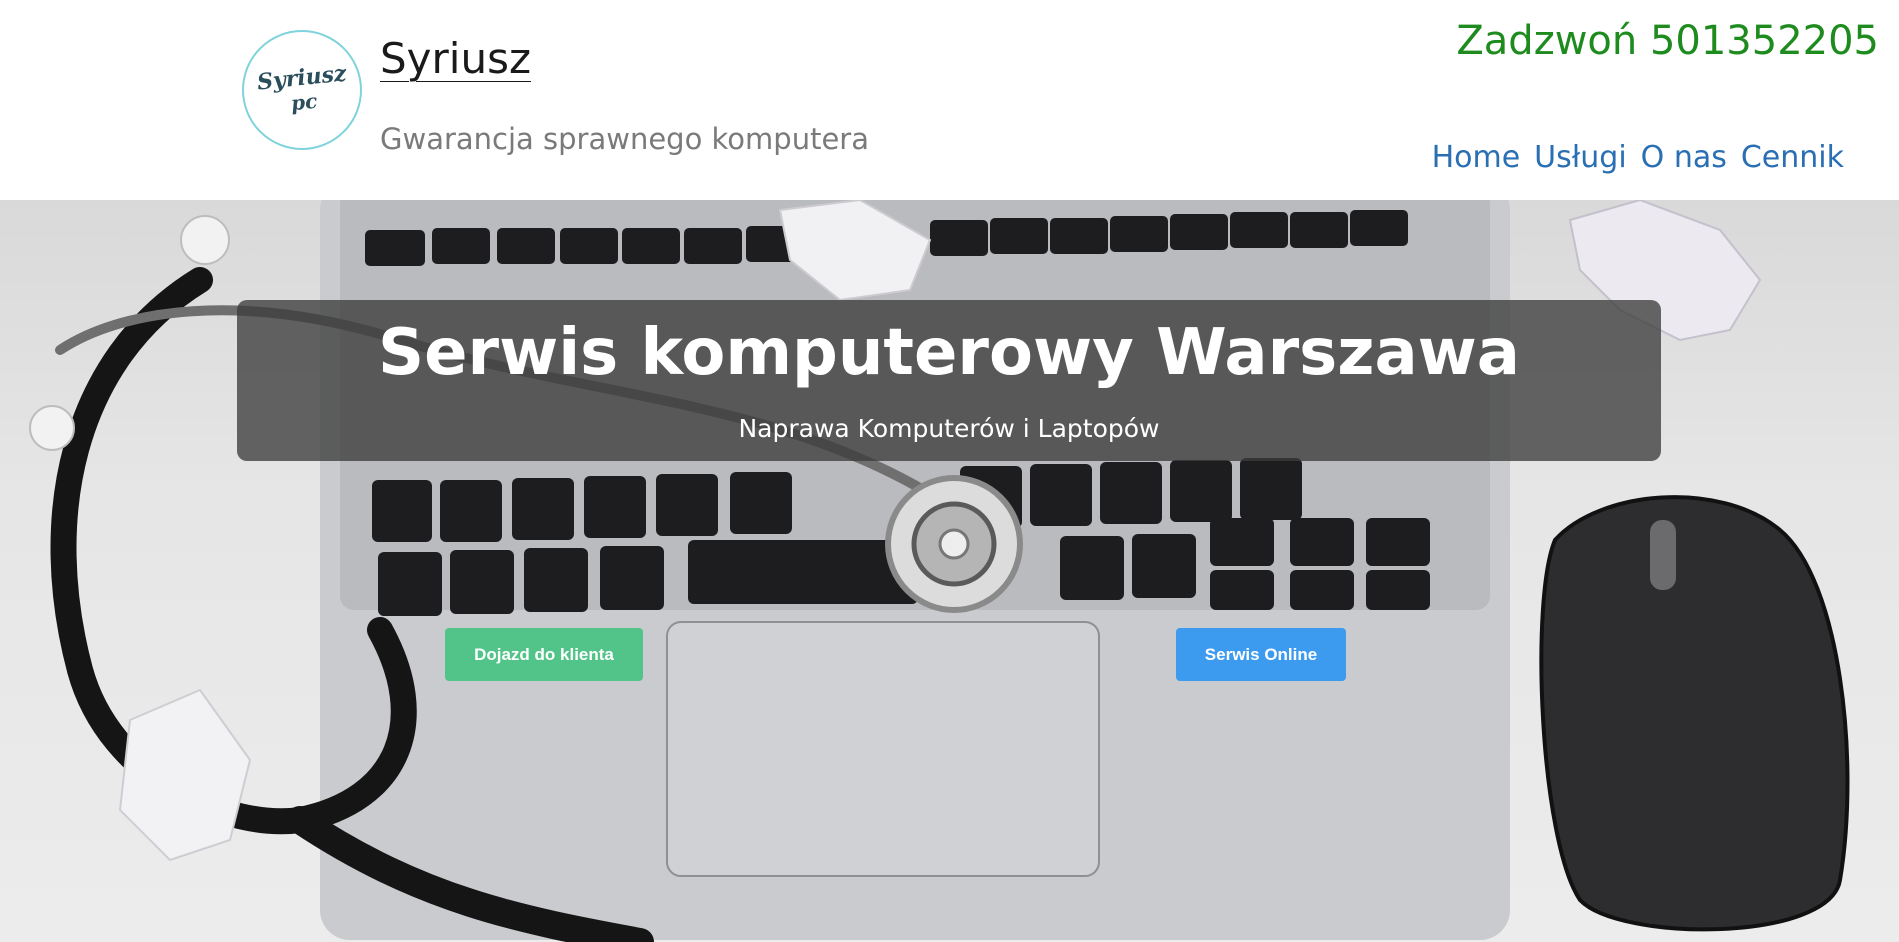  What do you see at coordinates (1667, 41) in the screenshot?
I see `phone-call-link: Zadzwoń 501352205` at bounding box center [1667, 41].